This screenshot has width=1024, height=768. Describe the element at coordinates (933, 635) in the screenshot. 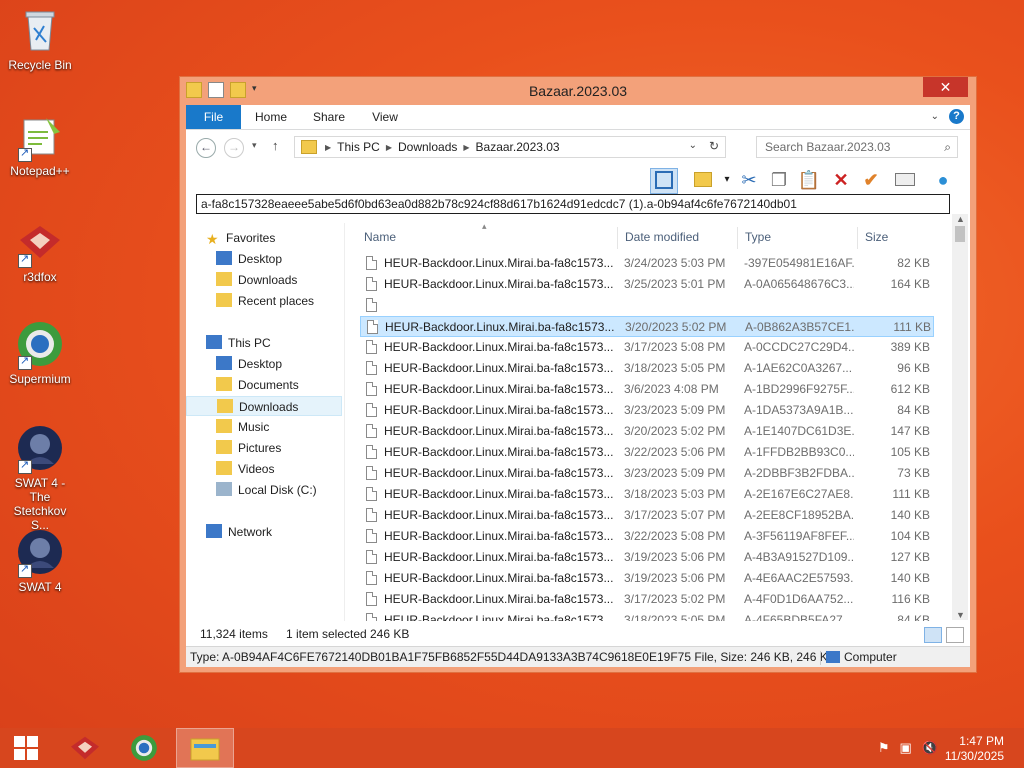

I see `details-view-icon` at that location.